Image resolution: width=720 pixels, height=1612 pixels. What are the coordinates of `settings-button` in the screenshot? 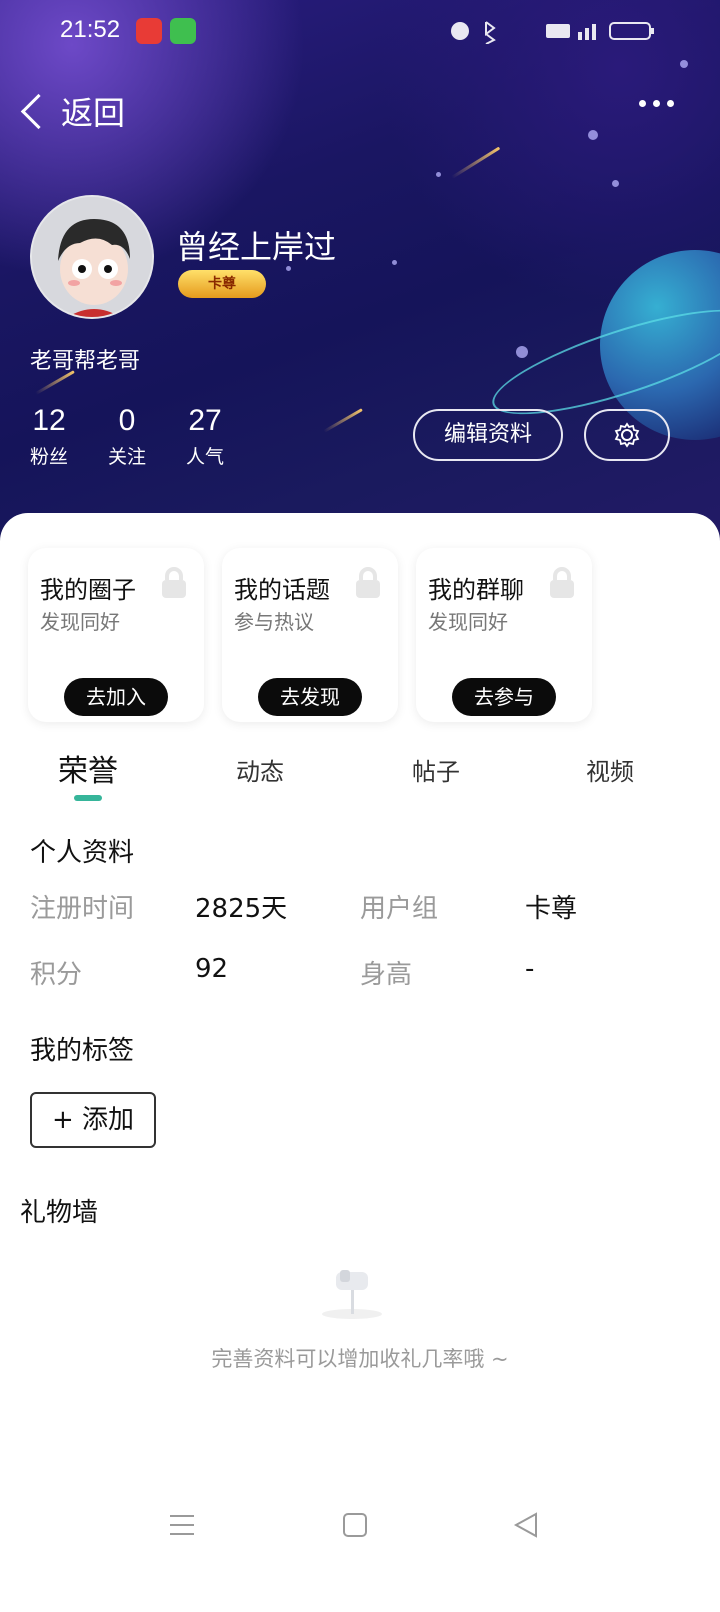 It's located at (627, 435).